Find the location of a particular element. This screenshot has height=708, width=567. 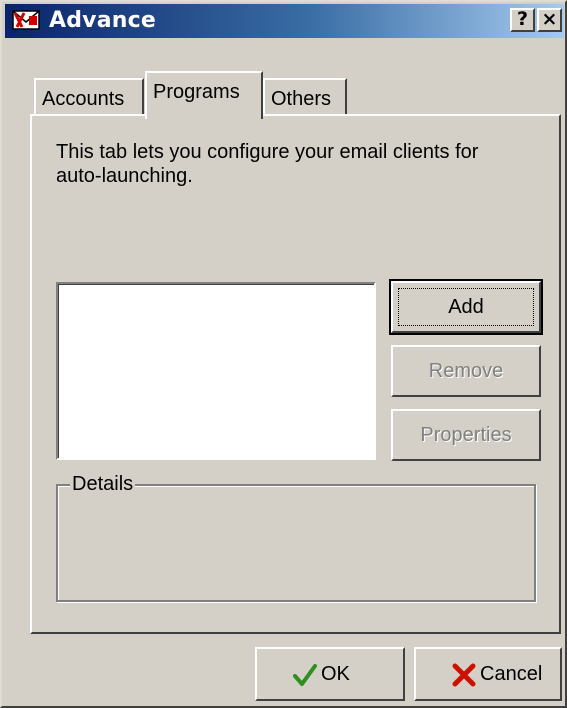

email-client-list is located at coordinates (216, 371).